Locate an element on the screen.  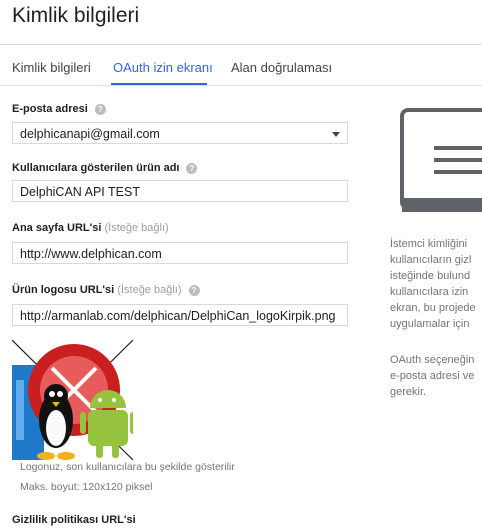
email-label: E-posta adresi? is located at coordinates (59, 109).